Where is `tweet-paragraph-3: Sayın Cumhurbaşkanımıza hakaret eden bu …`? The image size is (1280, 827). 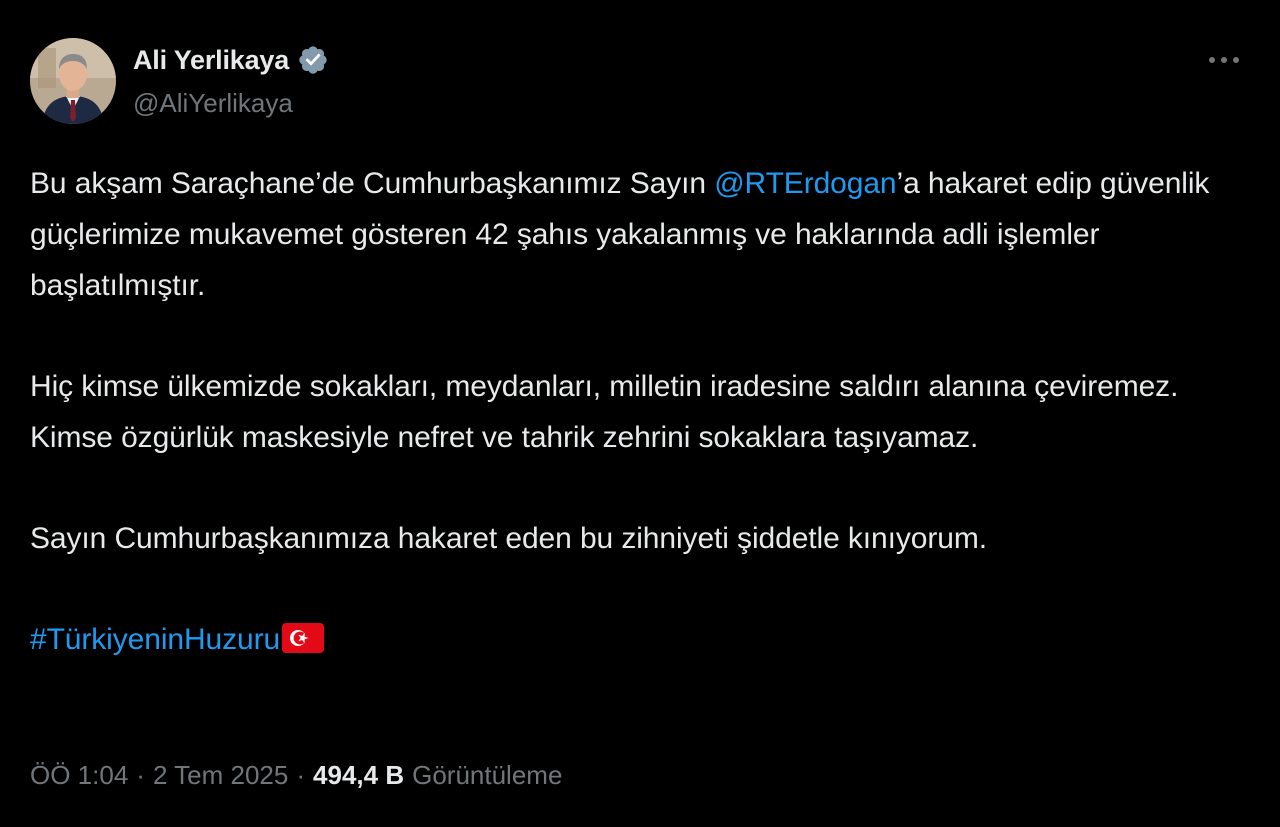
tweet-paragraph-3: Sayın Cumhurbaşkanımıza hakaret eden bu … is located at coordinates (508, 538).